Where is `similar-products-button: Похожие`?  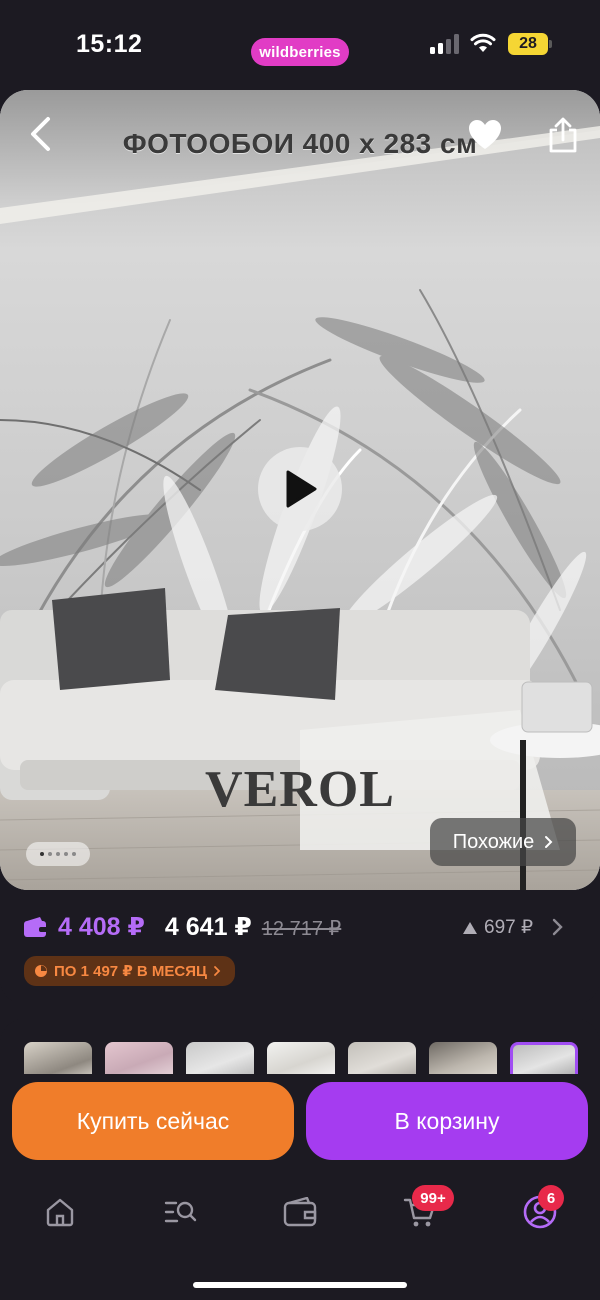
similar-products-button: Похожие is located at coordinates (503, 842).